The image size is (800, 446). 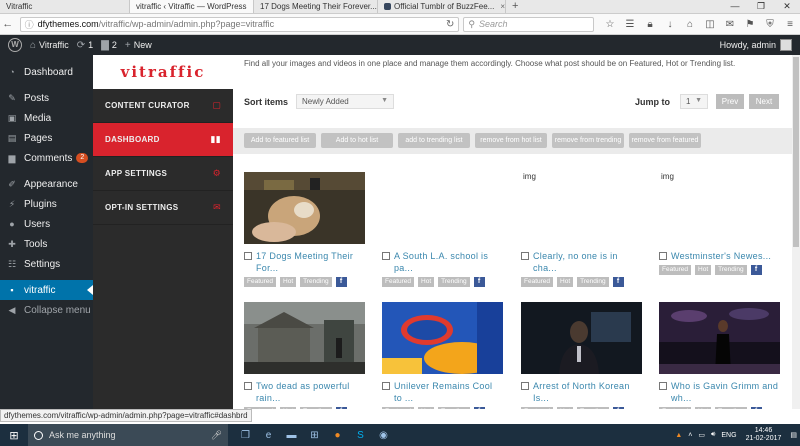 I want to click on store-icon: ⊞, so click(x=314, y=435).